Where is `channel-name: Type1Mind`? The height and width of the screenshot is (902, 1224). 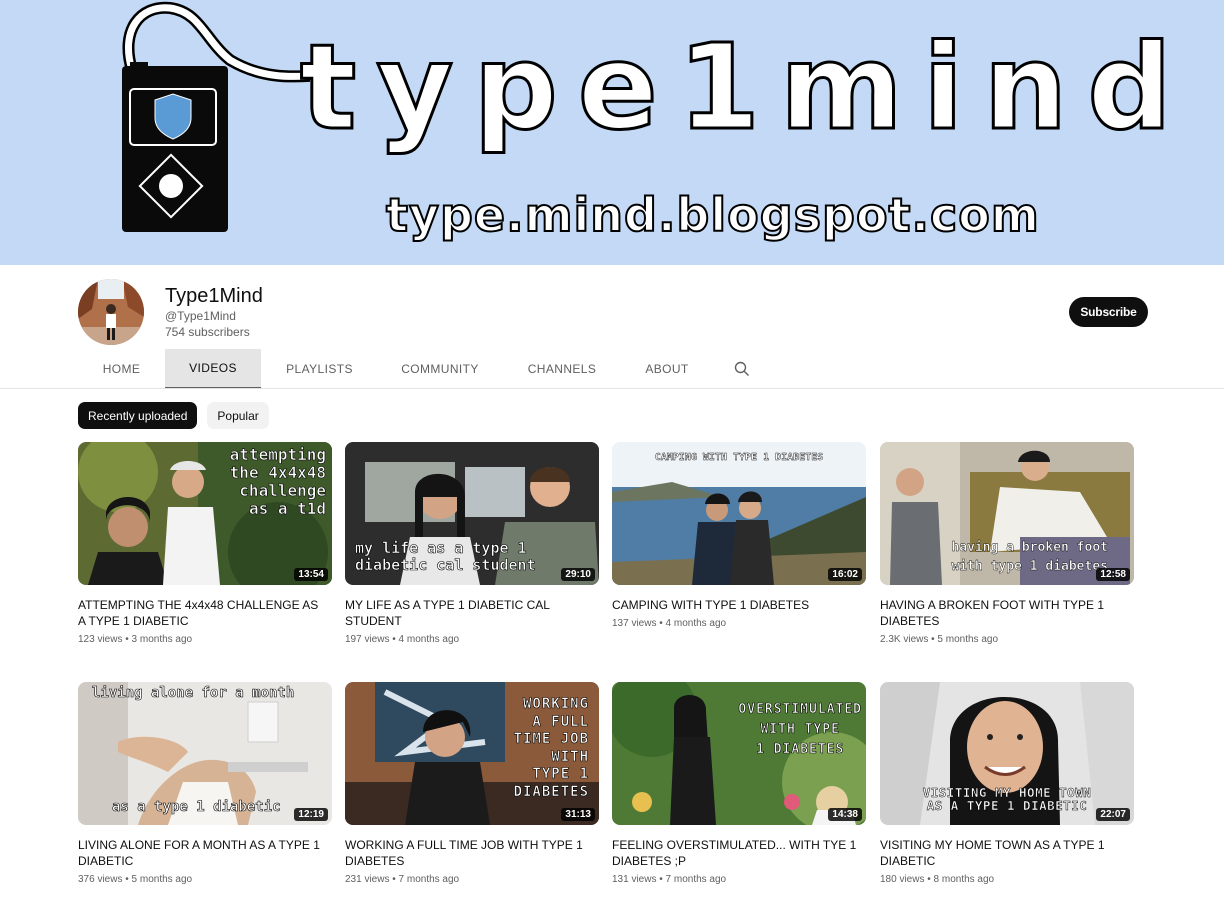 channel-name: Type1Mind is located at coordinates (214, 296).